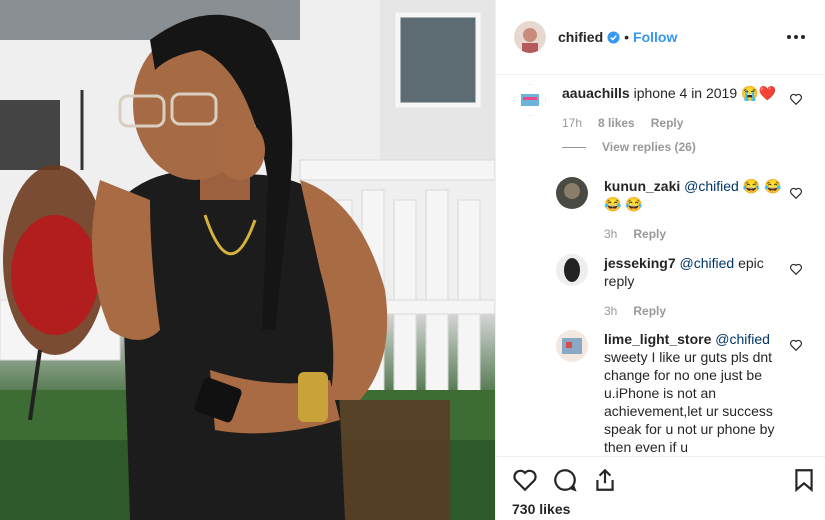  I want to click on comment-body: kunun_zaki @chified 😂 😂 😂 😂 3h Reply, so click(699, 210).